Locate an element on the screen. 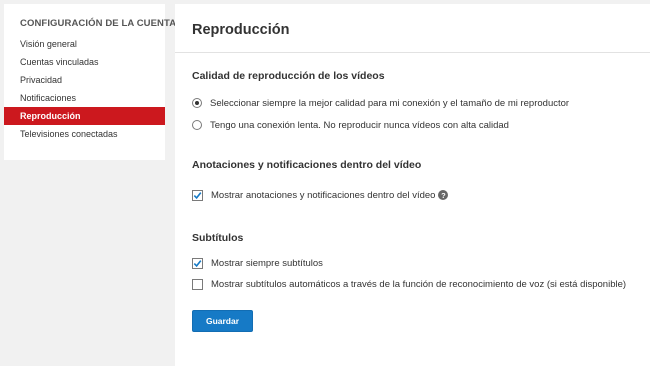 The width and height of the screenshot is (650, 366). quality-section-title: Calidad de reproducción de los vídeos is located at coordinates (288, 76).